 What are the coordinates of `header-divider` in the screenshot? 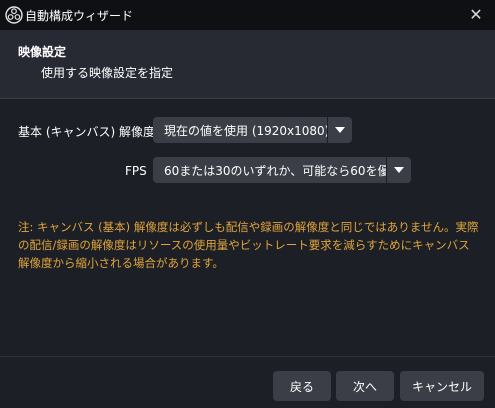 It's located at (247, 98).